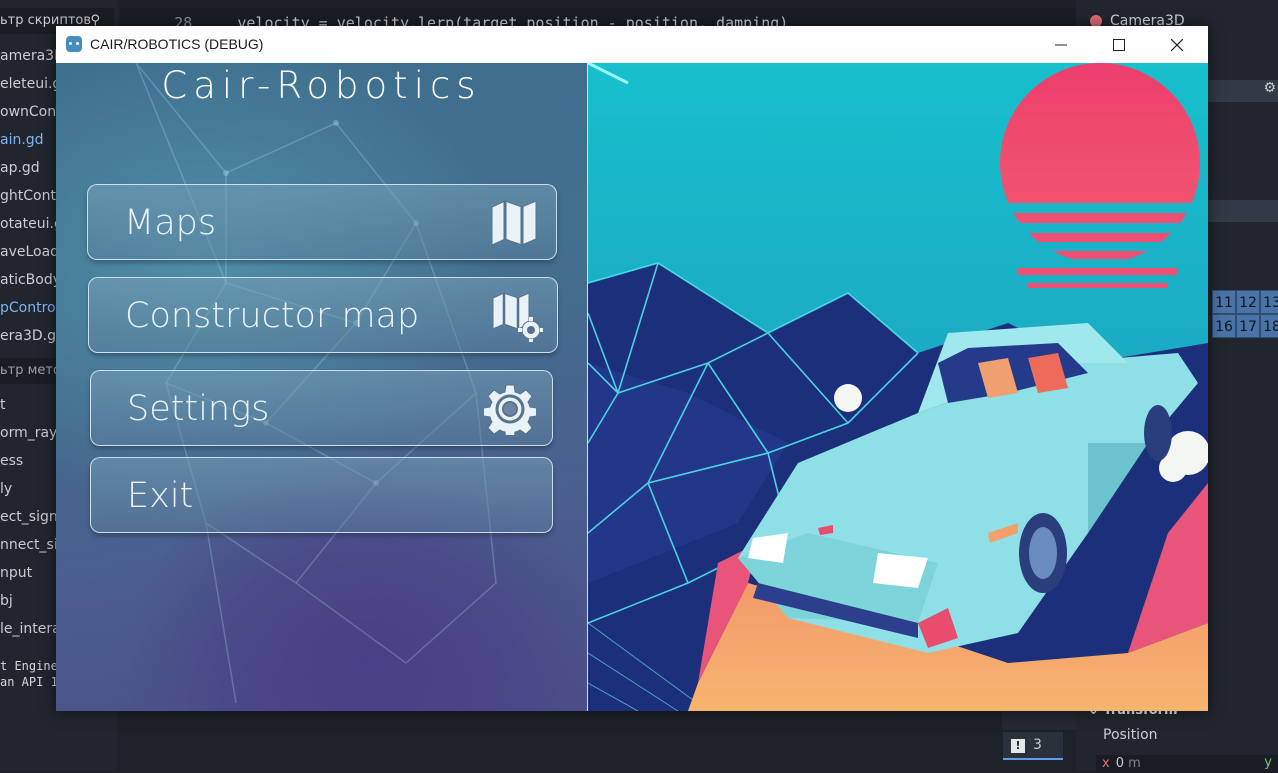 This screenshot has height=773, width=1278. What do you see at coordinates (177, 44) in the screenshot?
I see `window-title: CAIR/ROBOTICS (DEBUG)` at bounding box center [177, 44].